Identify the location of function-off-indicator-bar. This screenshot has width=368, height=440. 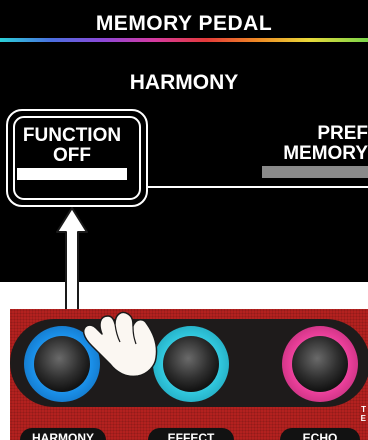
(72, 174).